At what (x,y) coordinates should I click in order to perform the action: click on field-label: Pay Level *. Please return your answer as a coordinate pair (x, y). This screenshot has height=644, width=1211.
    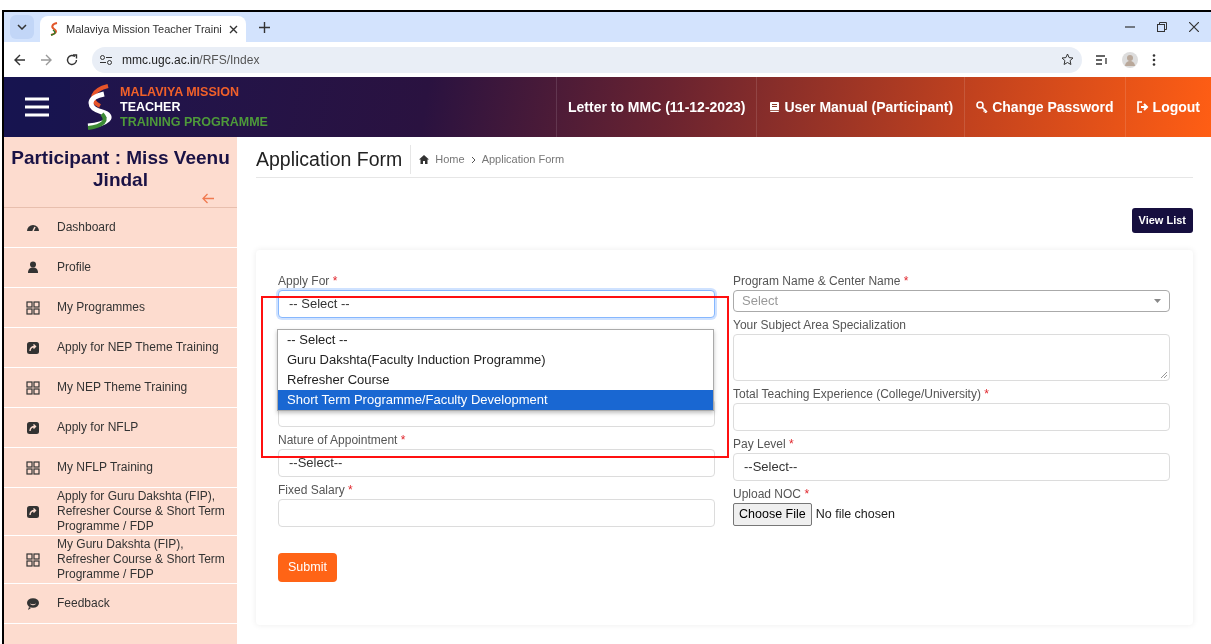
    Looking at the image, I should click on (763, 443).